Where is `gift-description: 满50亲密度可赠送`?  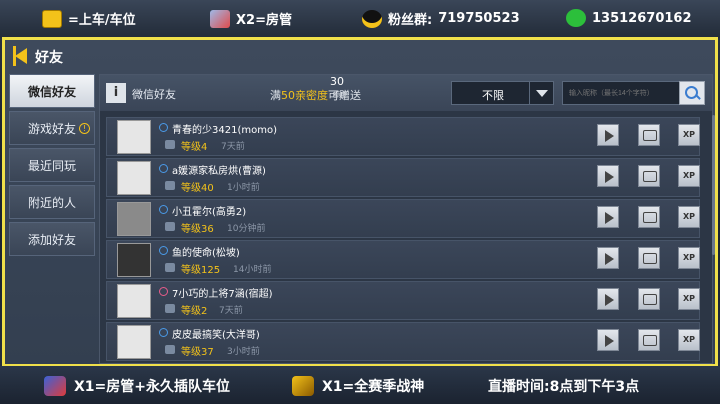 gift-description: 满50亲密度可赠送 is located at coordinates (315, 95).